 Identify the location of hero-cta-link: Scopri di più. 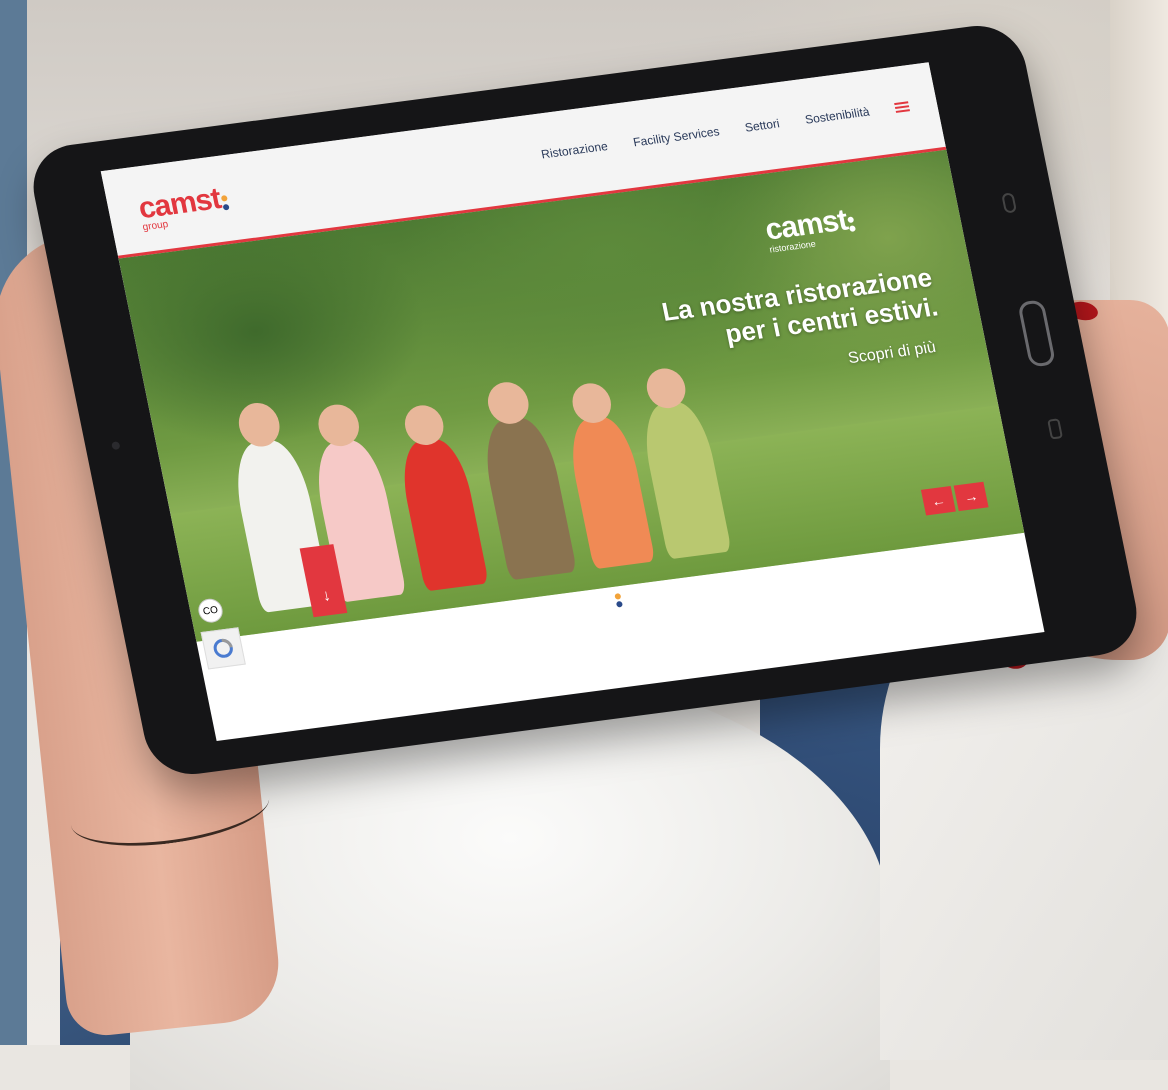
(892, 353).